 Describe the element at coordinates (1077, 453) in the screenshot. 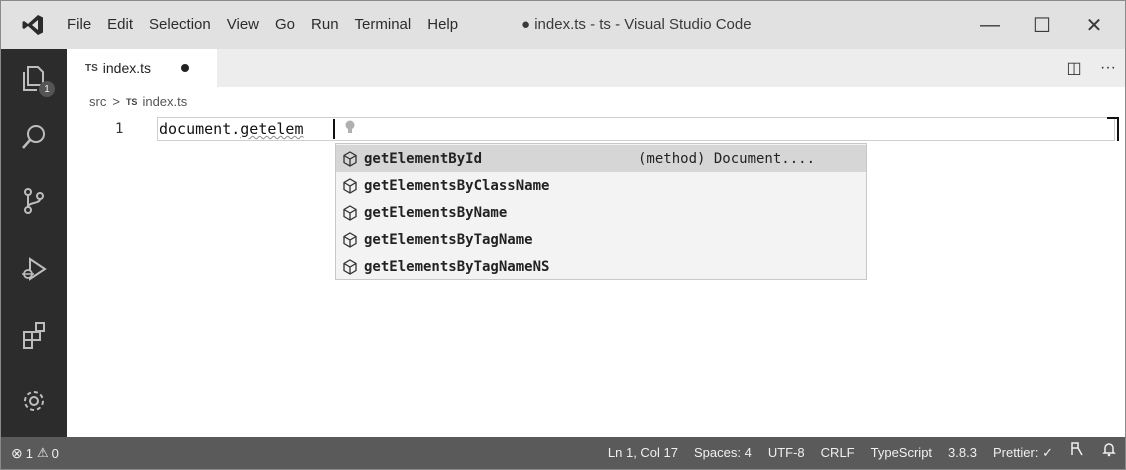

I see `feedback-icon` at that location.